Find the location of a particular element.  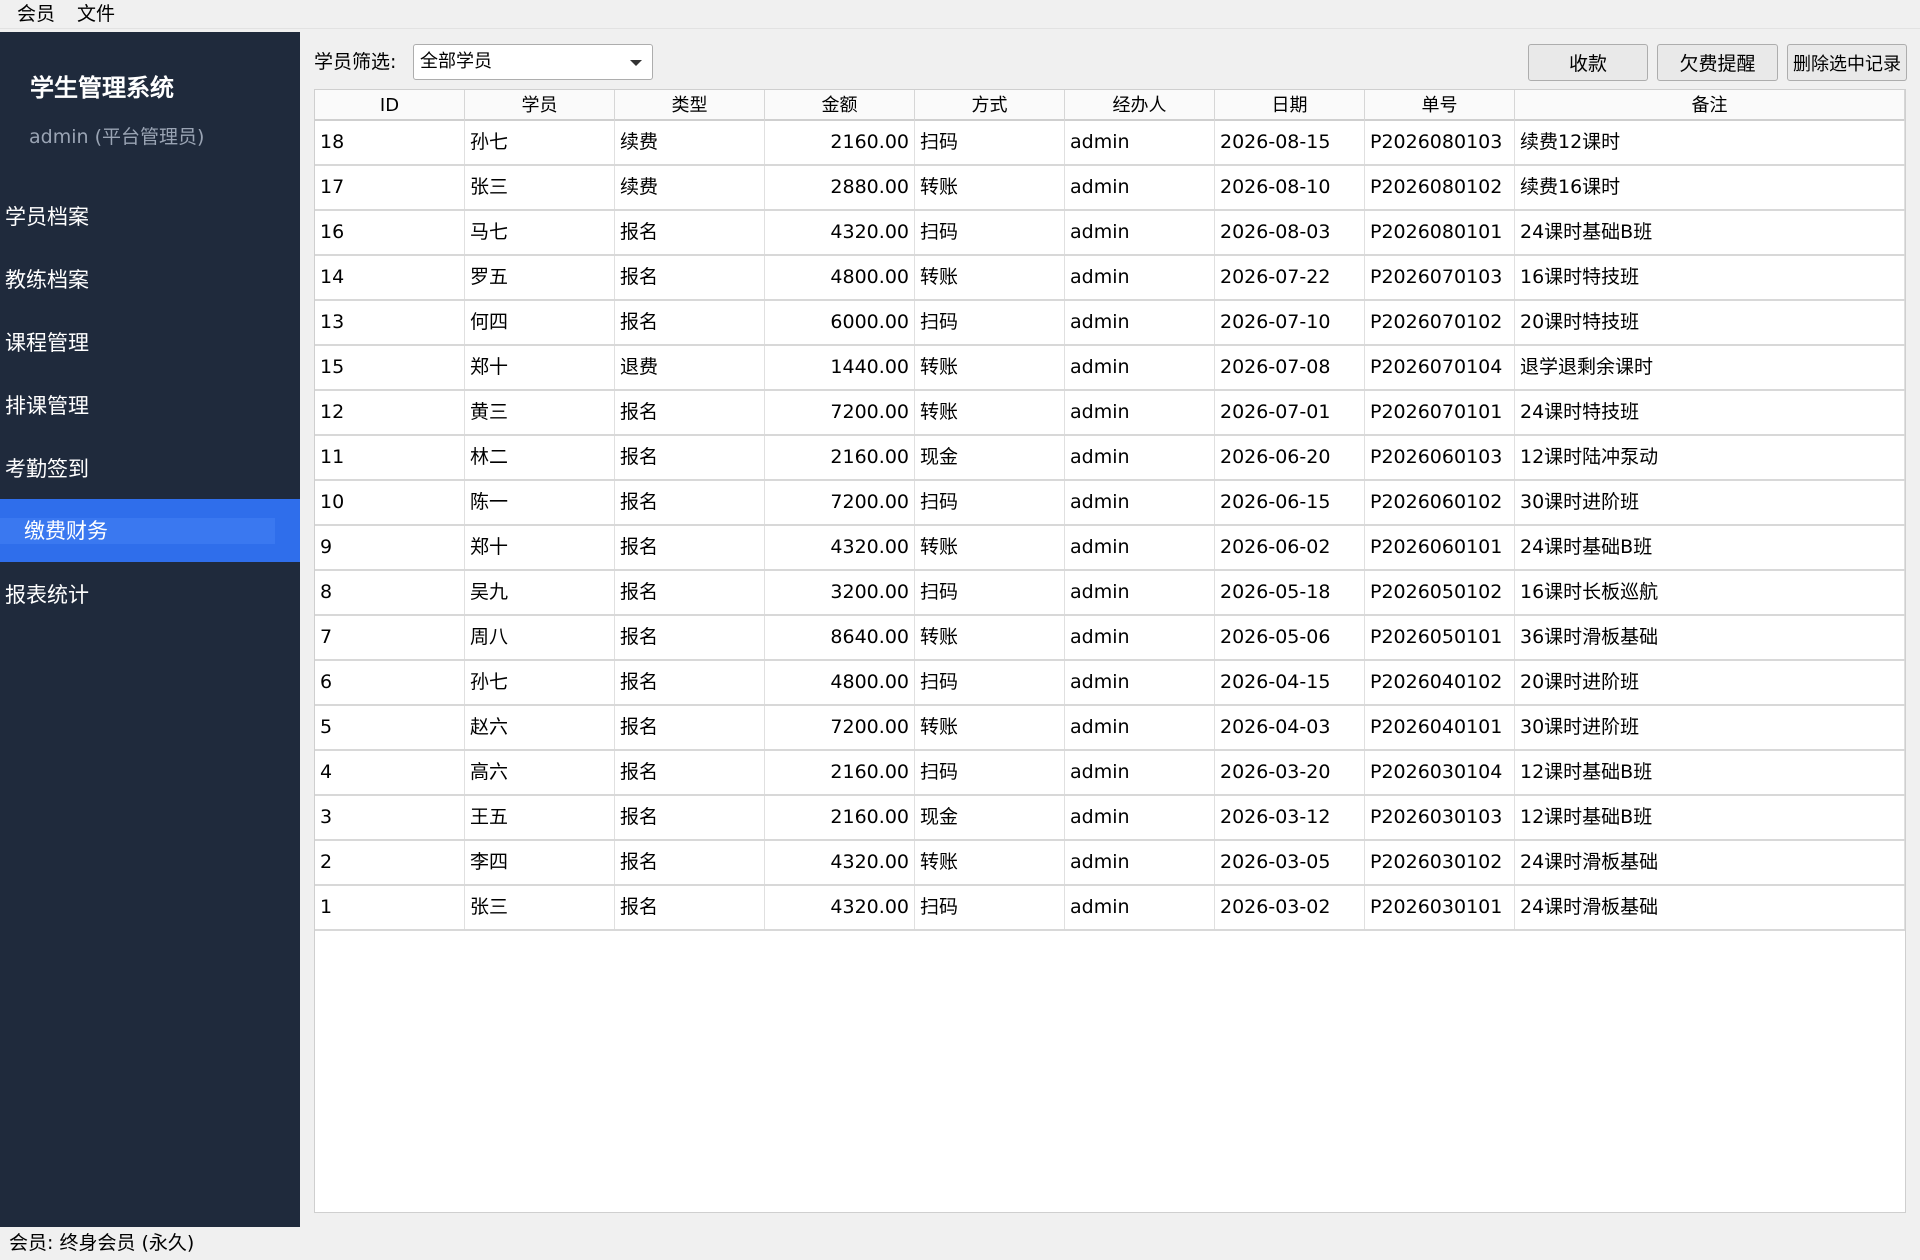

cell-date: 2026-04-15 is located at coordinates (1290, 682).